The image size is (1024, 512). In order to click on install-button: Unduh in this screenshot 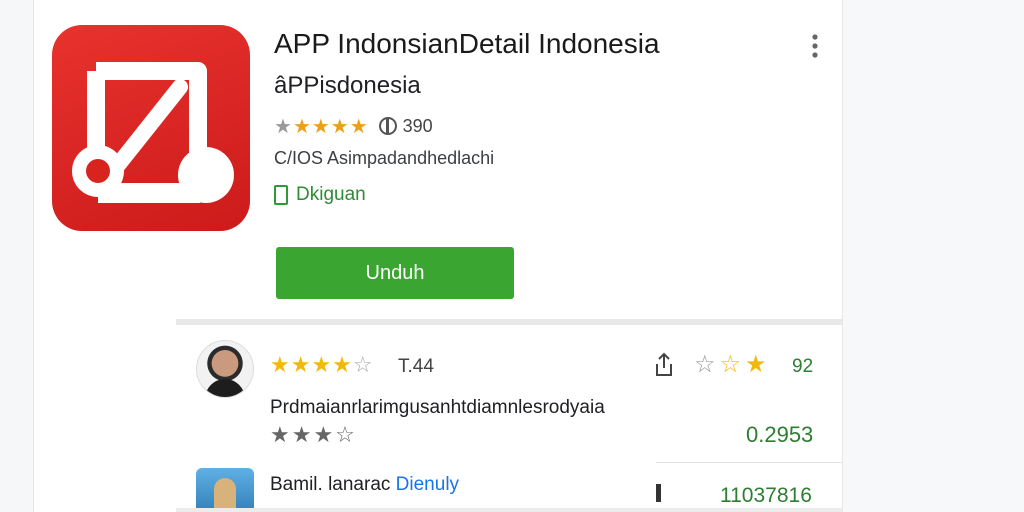, I will do `click(395, 273)`.